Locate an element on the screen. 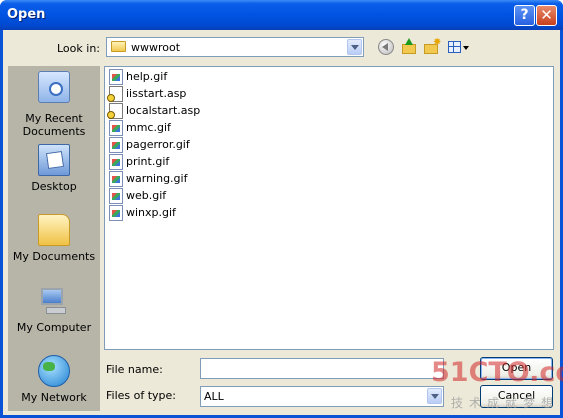 The width and height of the screenshot is (563, 418). desktop-icon is located at coordinates (54, 160).